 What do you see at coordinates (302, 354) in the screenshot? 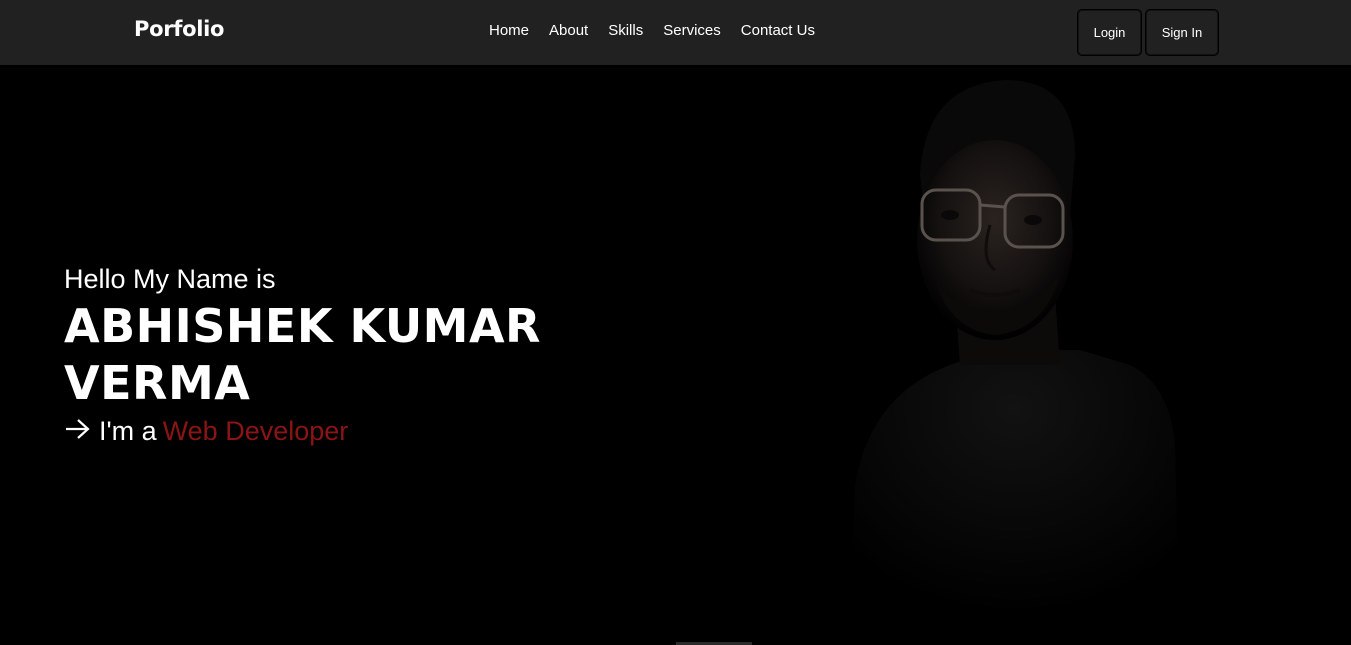
I see `hero-name: ABHISHEK KUMAR VERMA` at bounding box center [302, 354].